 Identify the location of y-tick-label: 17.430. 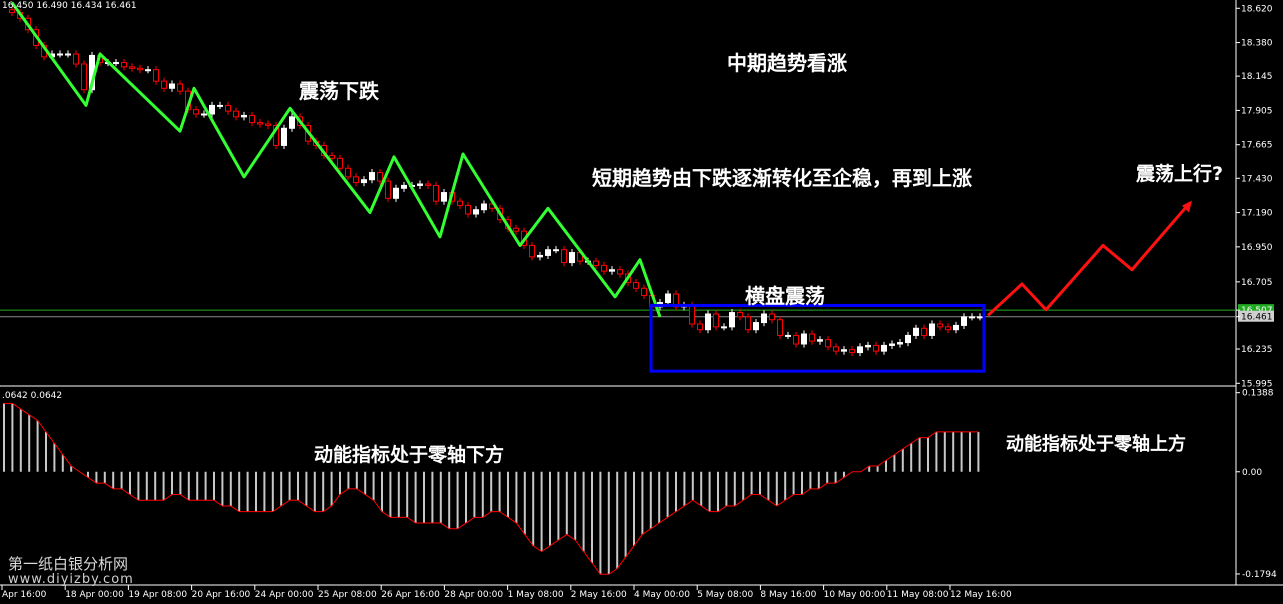
(1257, 179).